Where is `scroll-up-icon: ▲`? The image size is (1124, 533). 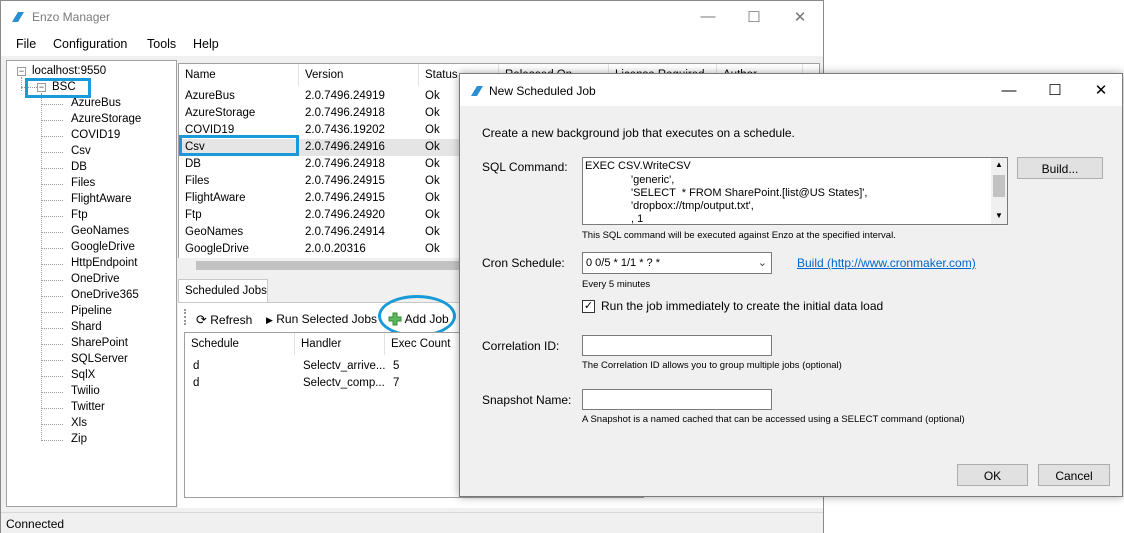
scroll-up-icon: ▲ is located at coordinates (999, 164).